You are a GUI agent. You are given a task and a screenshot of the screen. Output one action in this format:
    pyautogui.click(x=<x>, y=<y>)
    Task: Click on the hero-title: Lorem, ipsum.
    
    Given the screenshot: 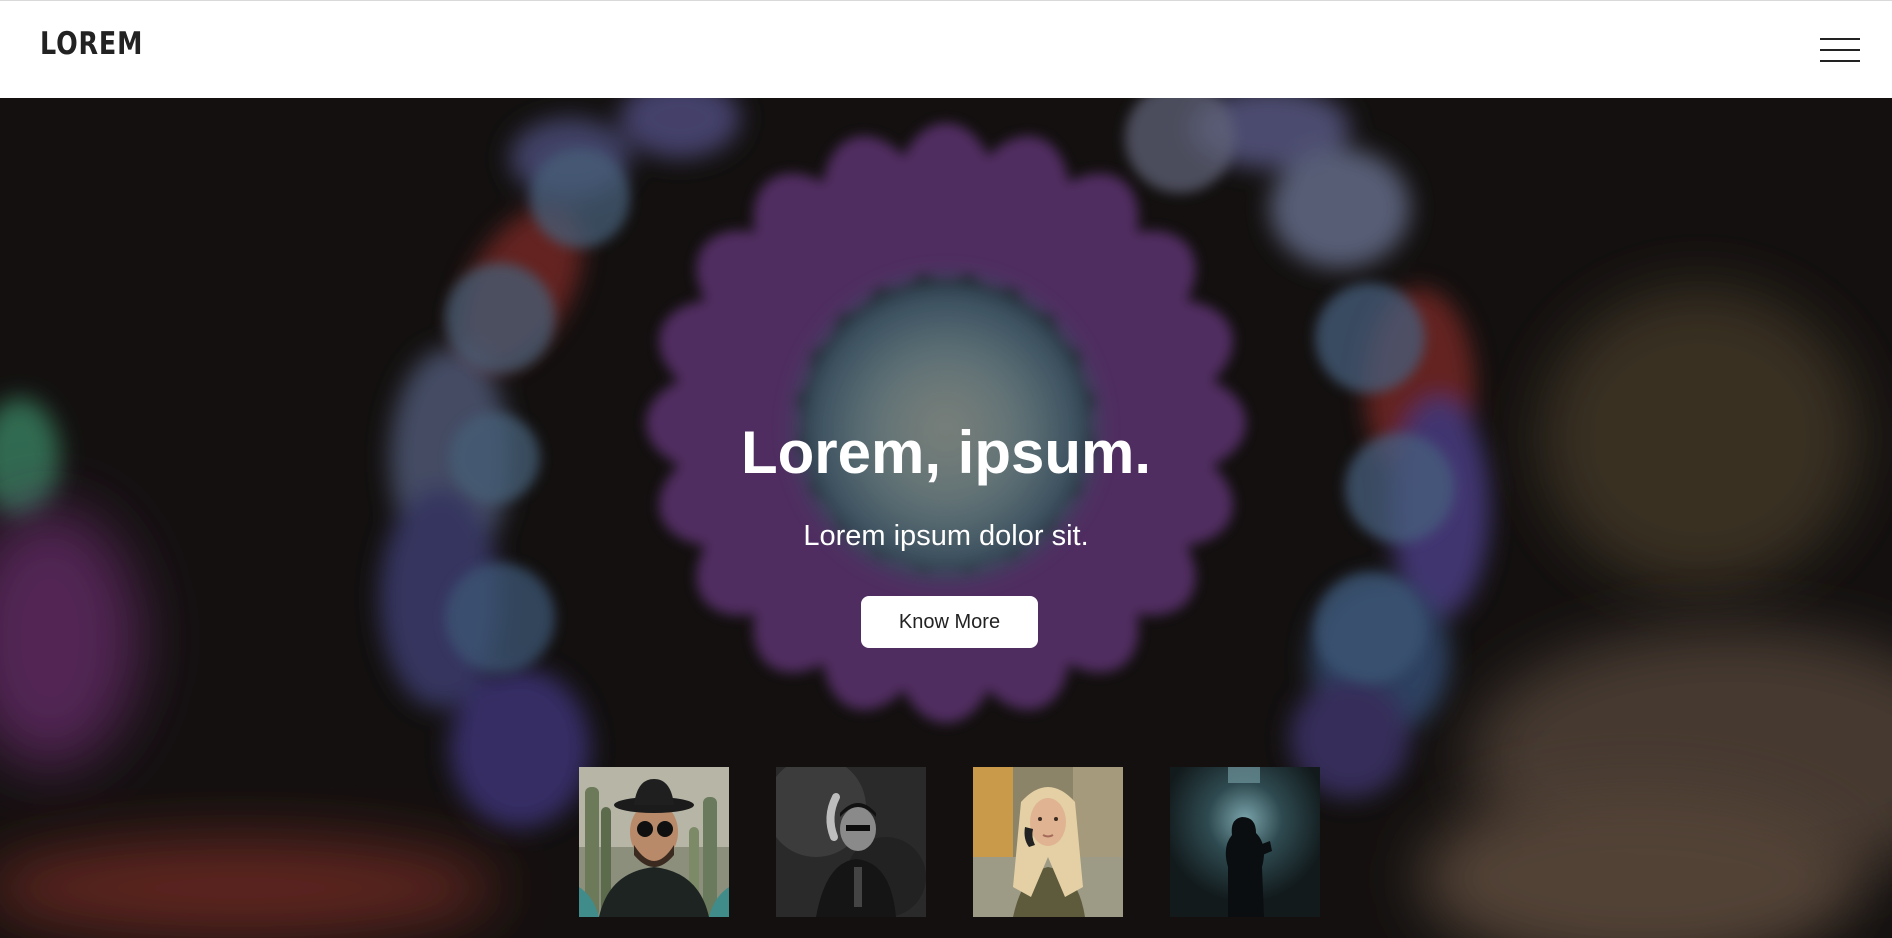 What is the action you would take?
    pyautogui.click(x=946, y=452)
    